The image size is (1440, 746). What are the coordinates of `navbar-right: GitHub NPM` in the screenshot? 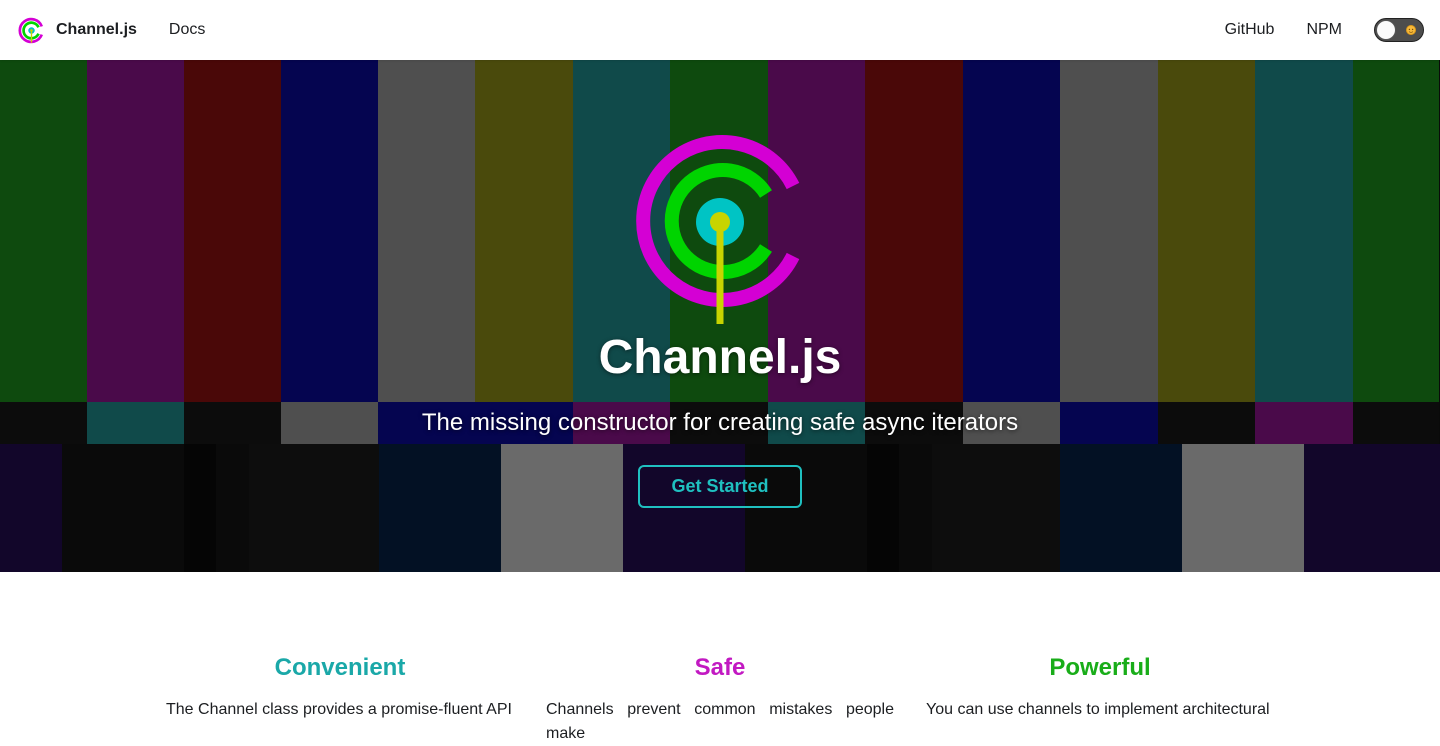 It's located at (1324, 30).